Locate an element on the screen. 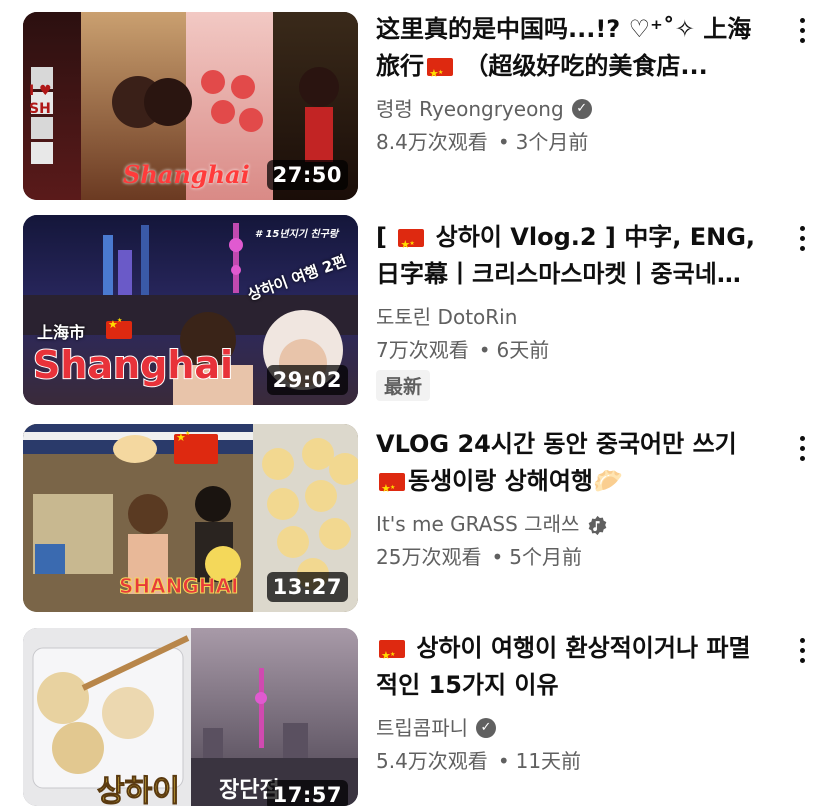 This screenshot has height=806, width=830. thumbnail-tag: # 15년지기 친구랑 is located at coordinates (297, 234).